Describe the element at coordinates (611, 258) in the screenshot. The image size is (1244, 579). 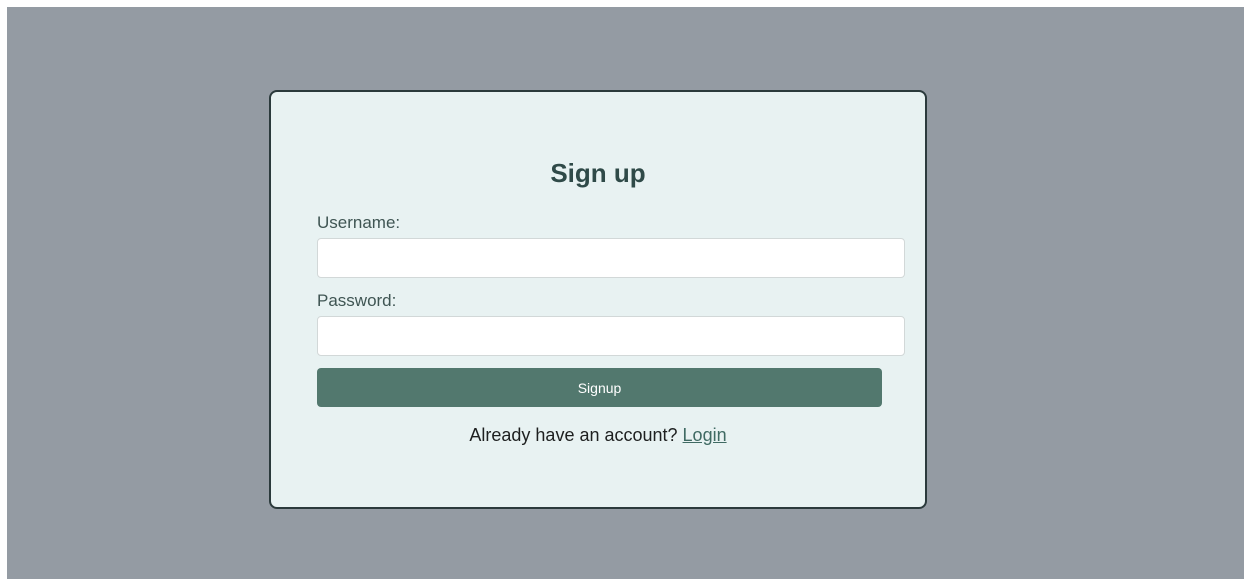
I see `username-input` at that location.